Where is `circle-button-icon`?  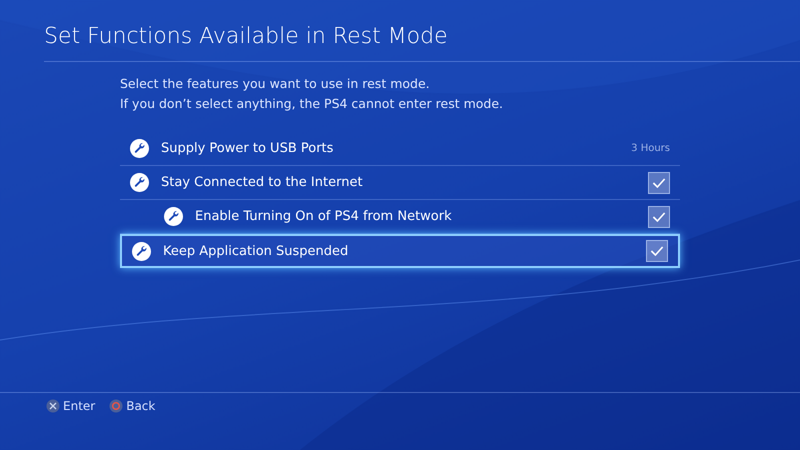
circle-button-icon is located at coordinates (116, 406).